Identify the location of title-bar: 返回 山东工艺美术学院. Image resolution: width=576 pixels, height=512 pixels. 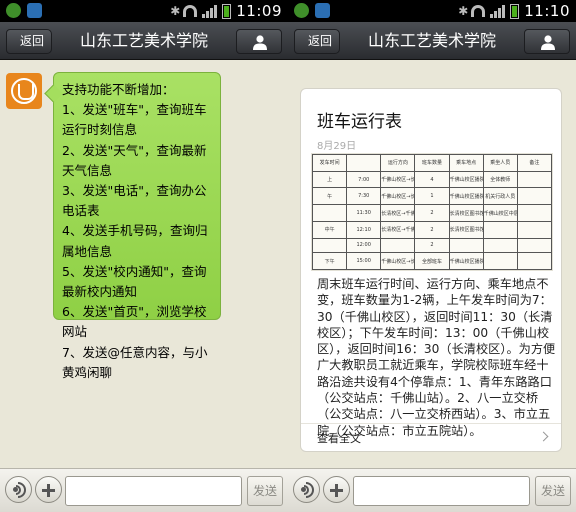
(144, 41).